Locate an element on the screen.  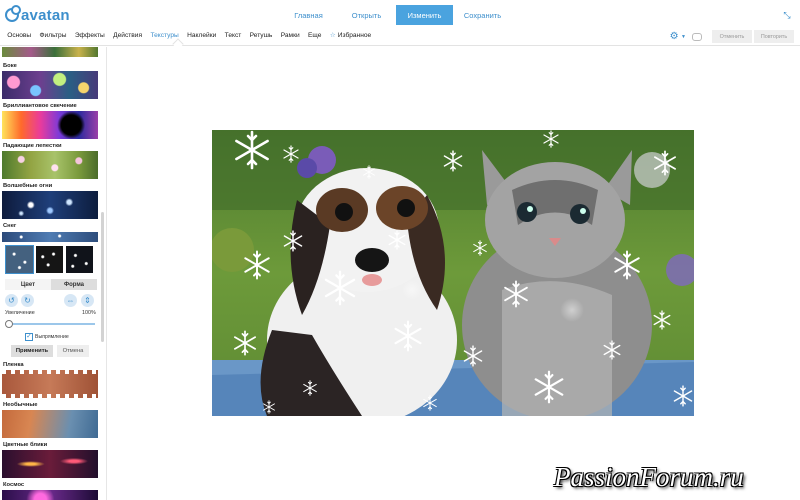
transform-tools: ↺ ↻ ⇔ ⇕ is located at coordinates (51, 300).